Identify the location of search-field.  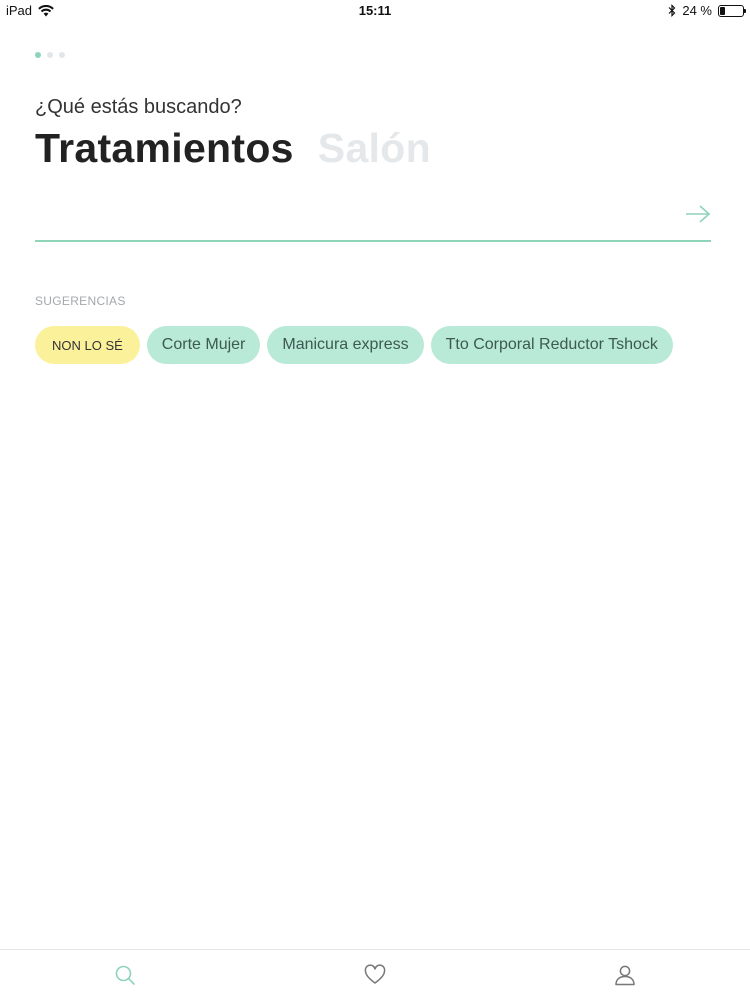
(373, 220).